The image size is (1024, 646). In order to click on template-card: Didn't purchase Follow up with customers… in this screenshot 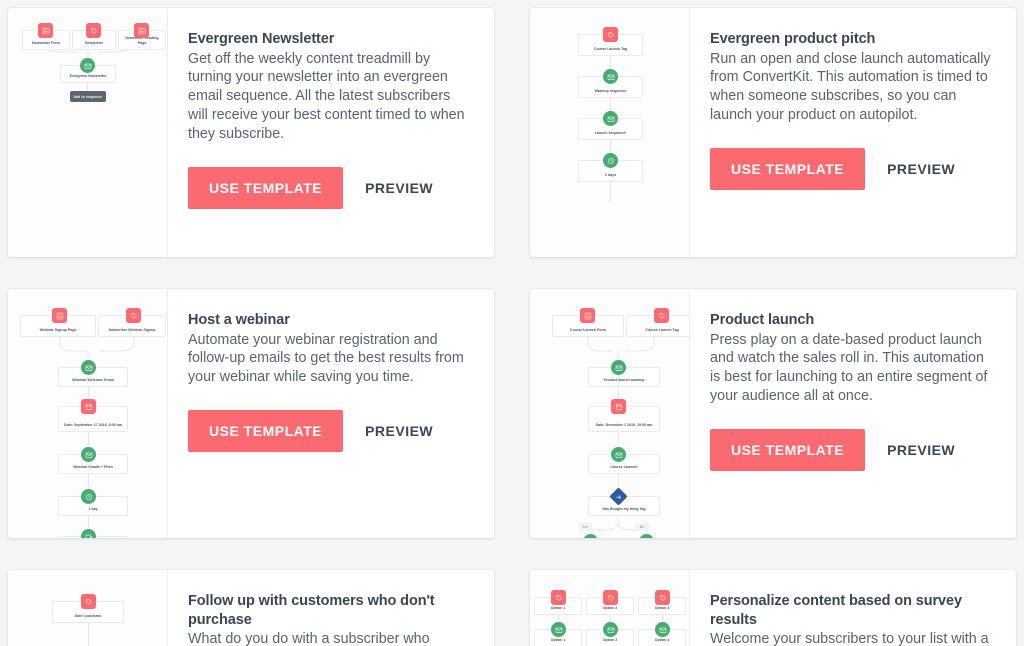, I will do `click(251, 608)`.